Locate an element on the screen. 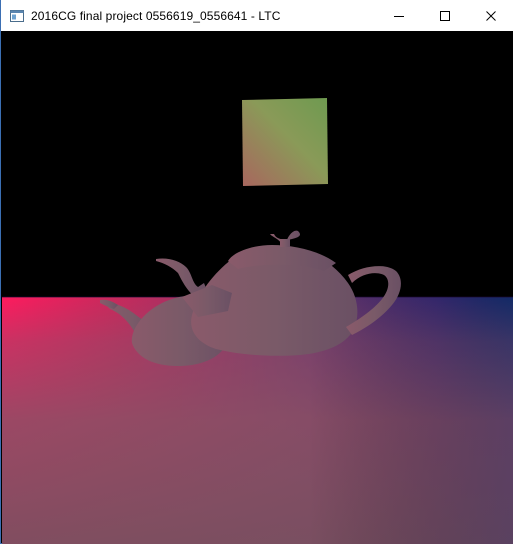 This screenshot has width=513, height=544. maximize-button is located at coordinates (445, 15).